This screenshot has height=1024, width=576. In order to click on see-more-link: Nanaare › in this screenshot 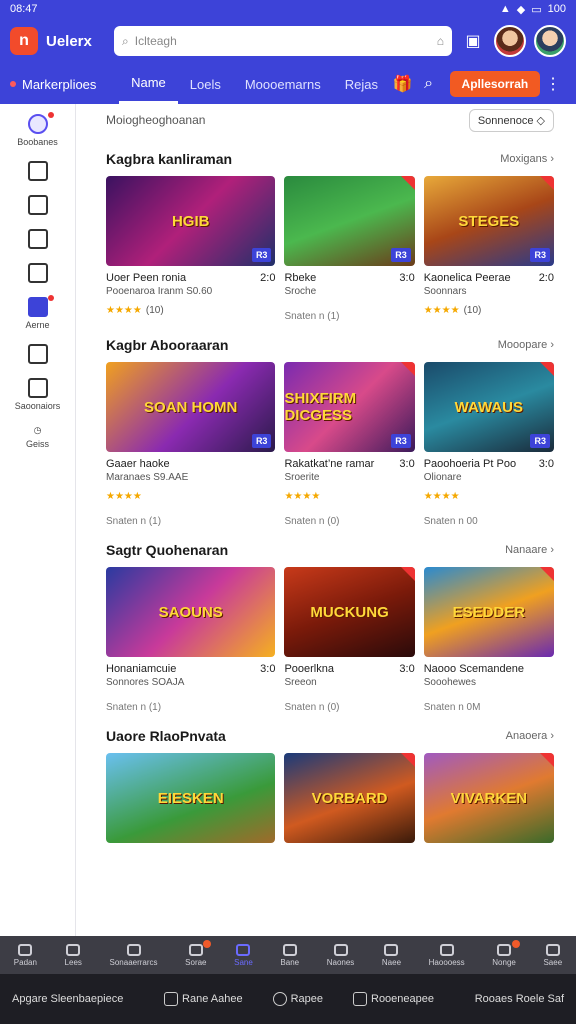, I will do `click(529, 550)`.